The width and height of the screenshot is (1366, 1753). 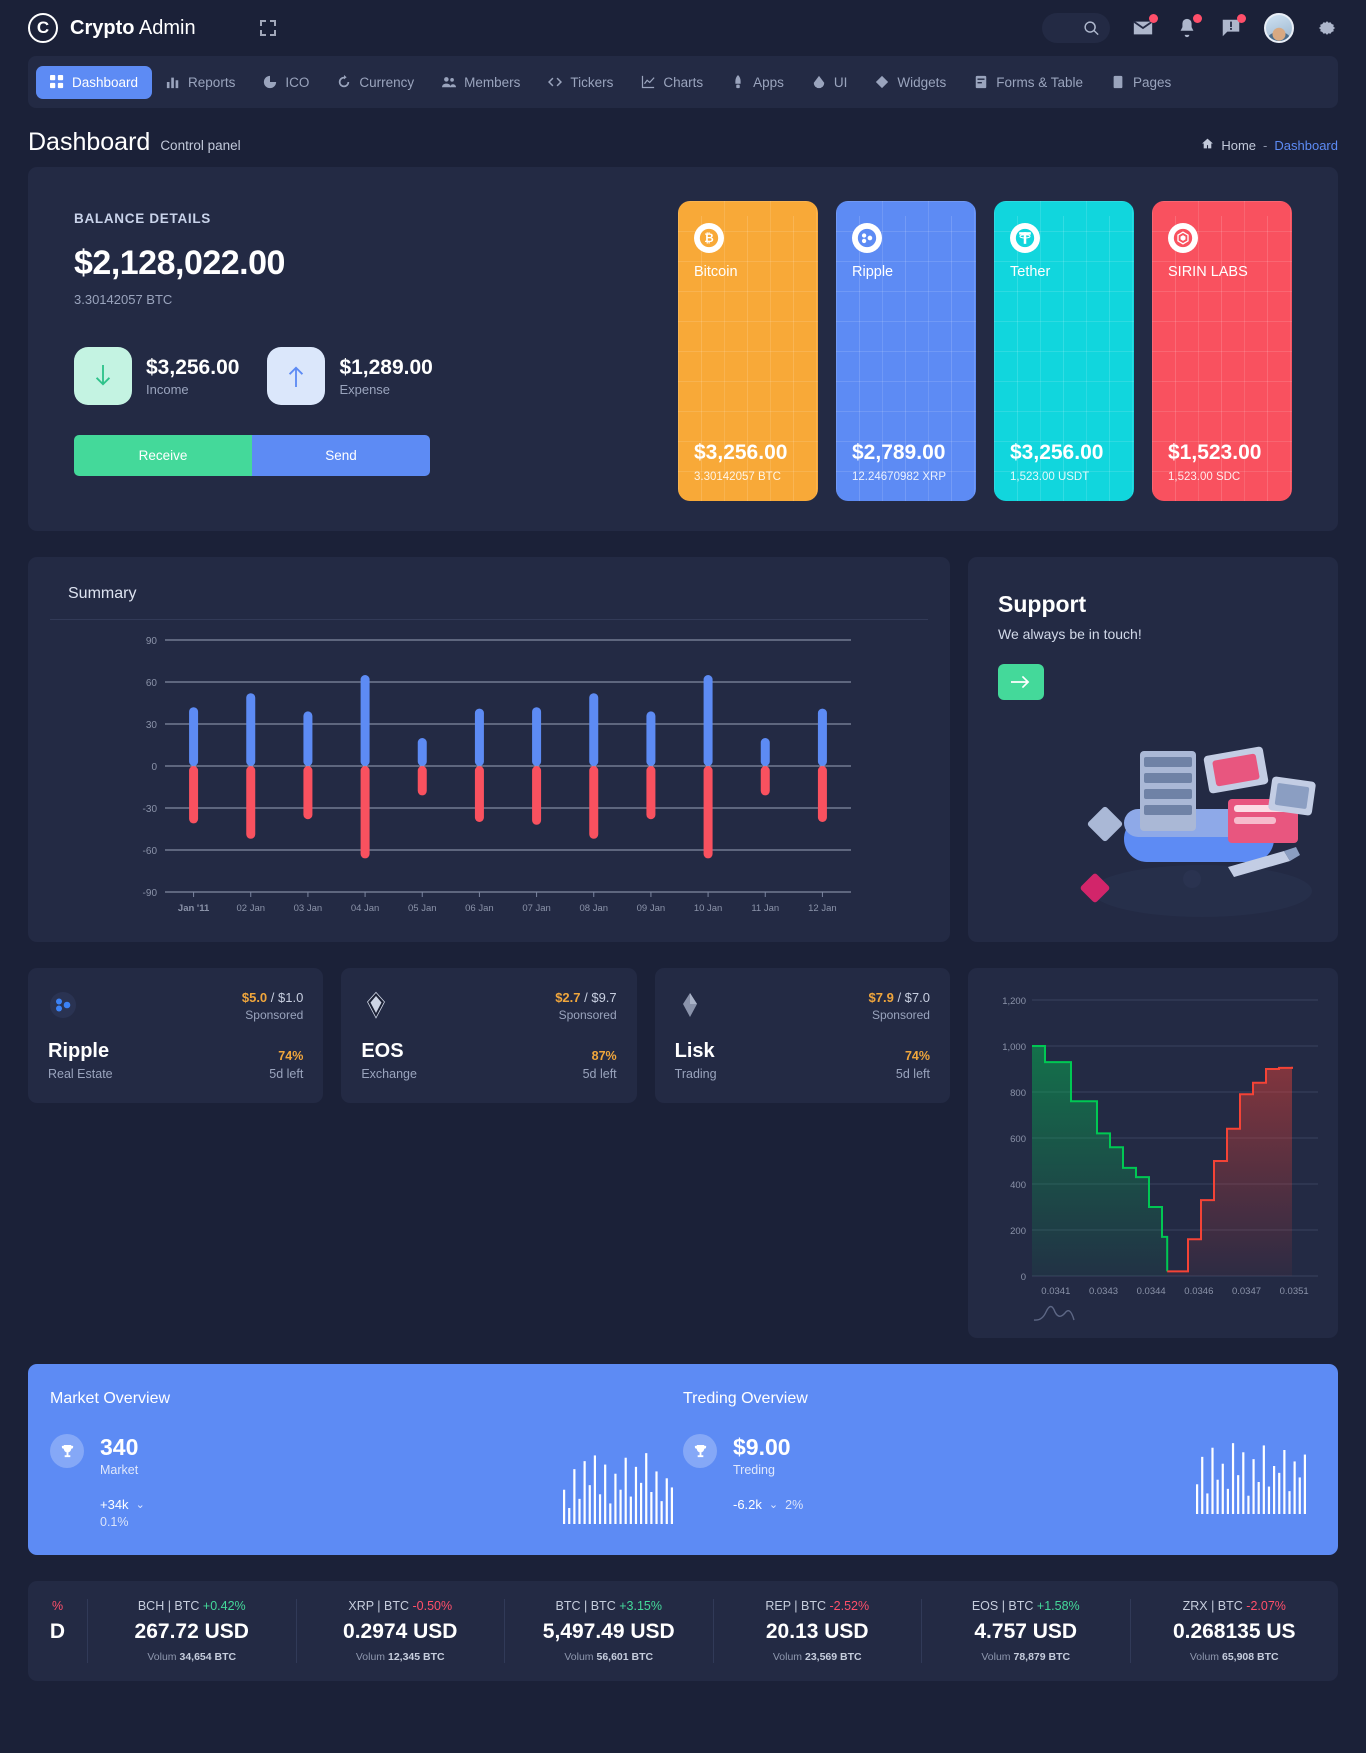 I want to click on diamond-icon, so click(x=882, y=82).